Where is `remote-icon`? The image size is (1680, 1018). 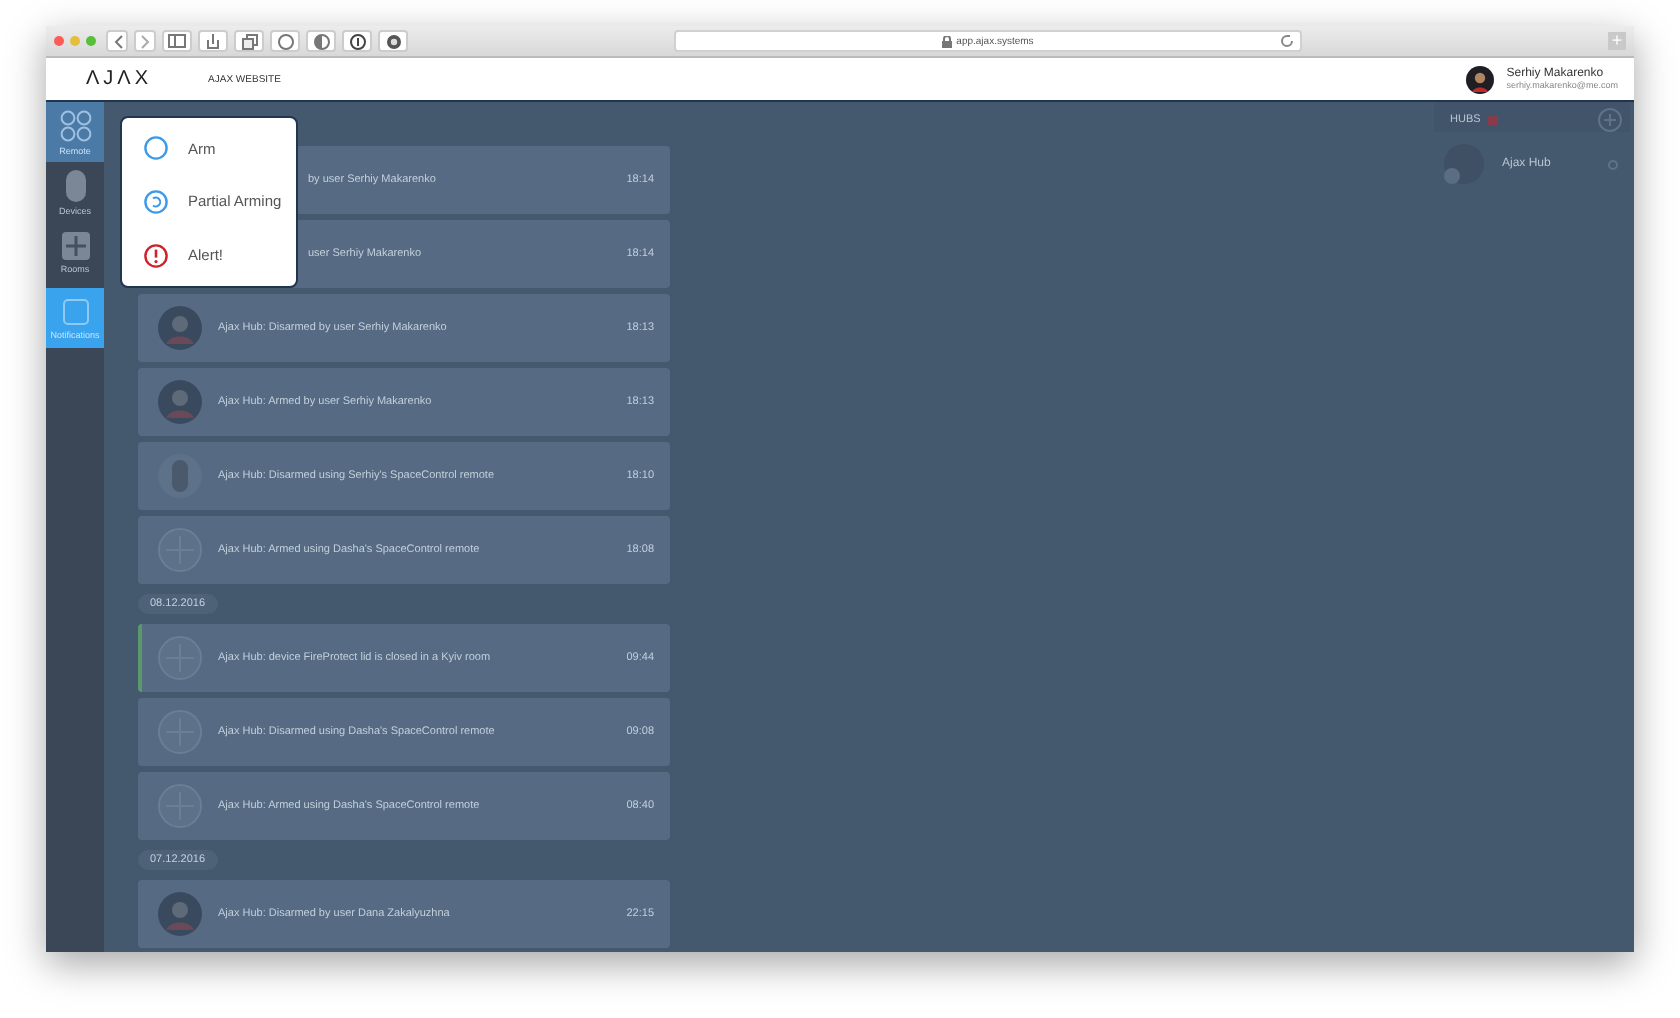
remote-icon is located at coordinates (180, 476).